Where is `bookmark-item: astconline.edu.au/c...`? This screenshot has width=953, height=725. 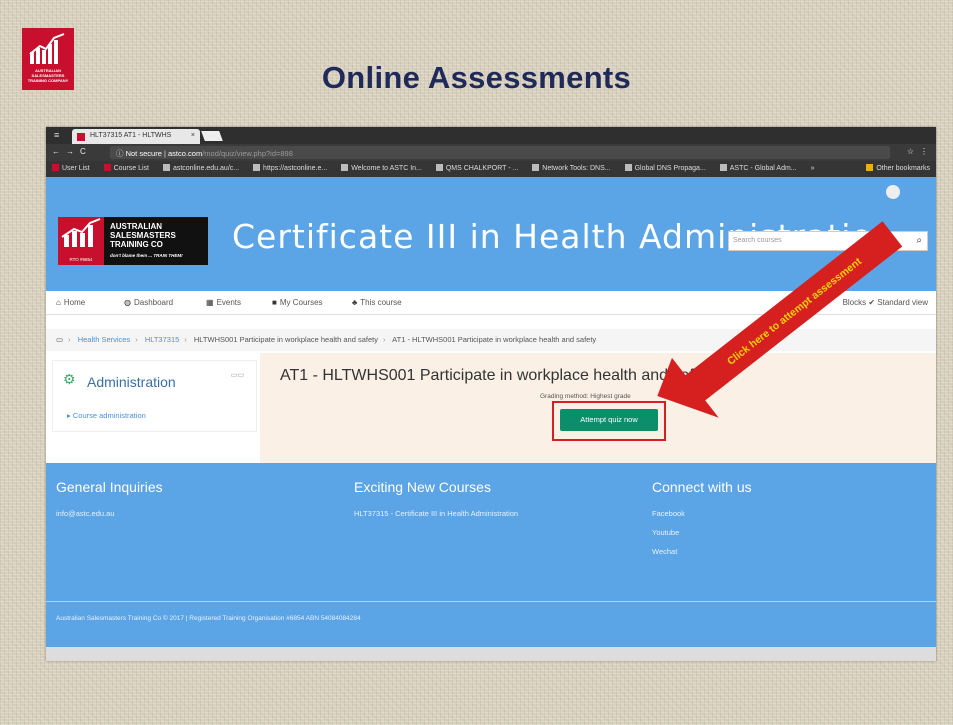 bookmark-item: astconline.edu.au/c... is located at coordinates (200, 169).